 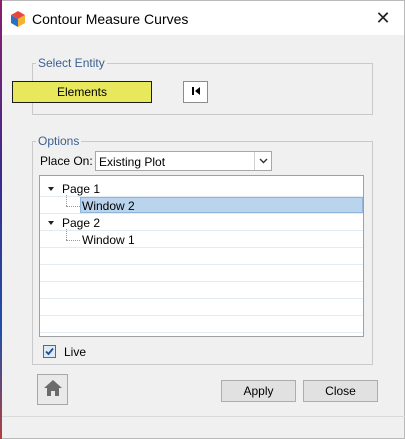 What do you see at coordinates (383, 18) in the screenshot?
I see `close-icon: ✕` at bounding box center [383, 18].